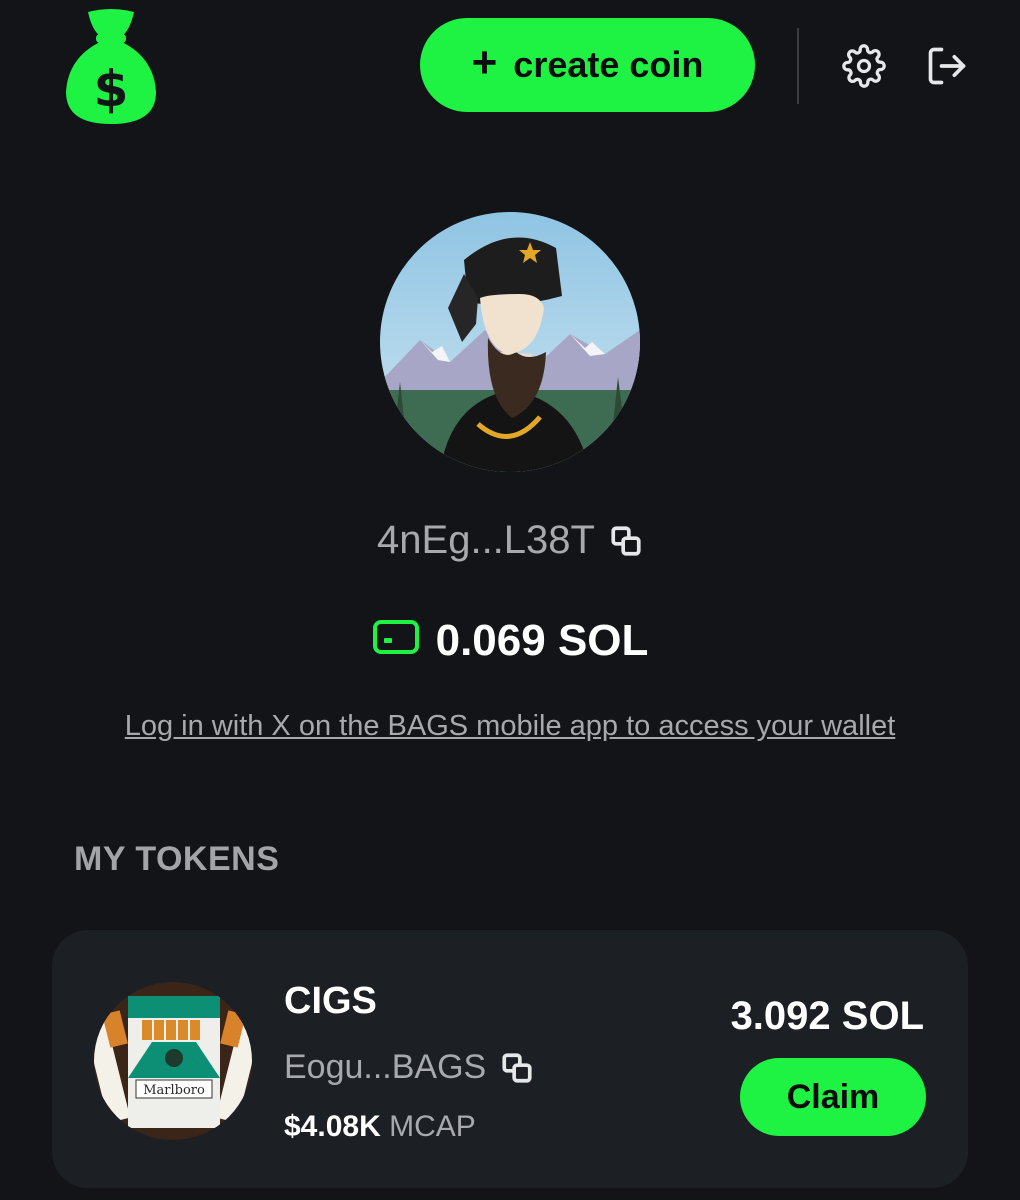 The width and height of the screenshot is (1020, 1200). I want to click on wallet-balance: 0.069 SOL, so click(542, 640).